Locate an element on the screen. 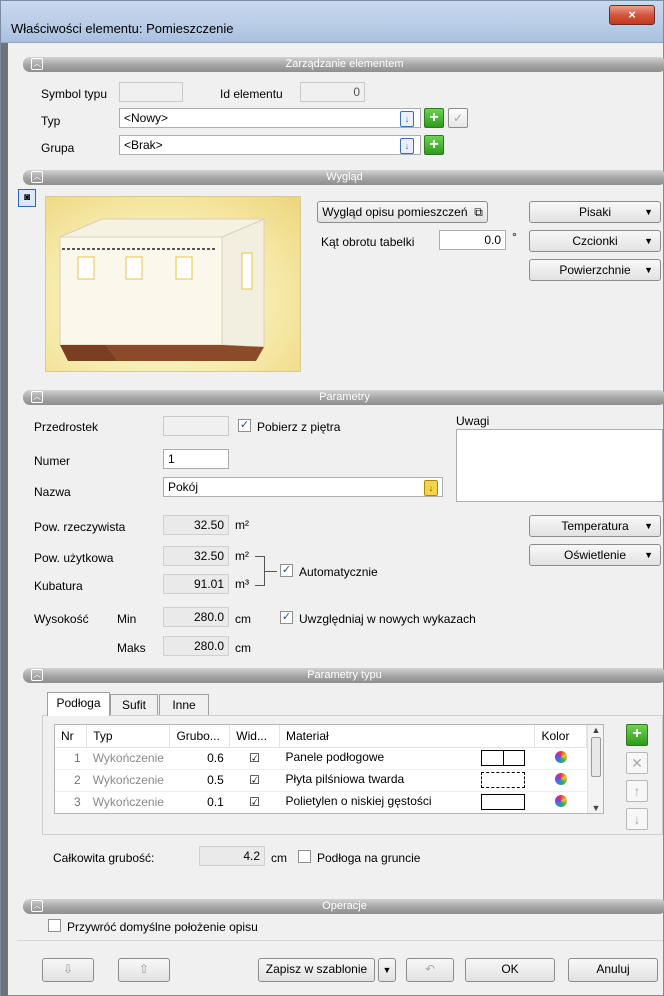 Image resolution: width=664 pixels, height=996 pixels. import-button: ⇩ is located at coordinates (68, 970).